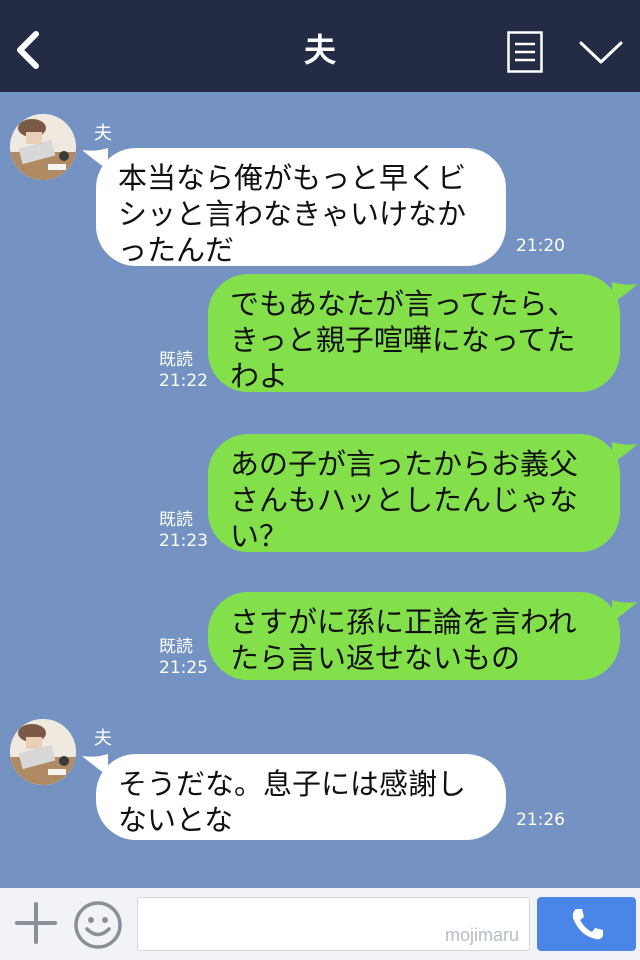 The image size is (640, 960). I want to click on message-bubble: でもあなたが言ってたら、 きっと親子喧嘩になってた わよ, so click(414, 333).